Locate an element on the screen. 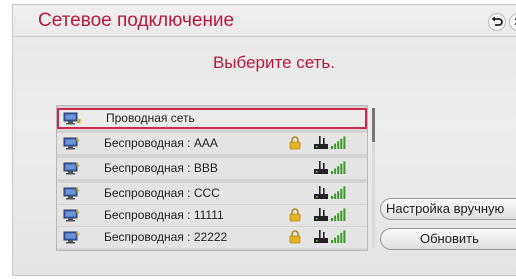 The height and width of the screenshot is (279, 516). network-row-wireless: Беспроводная : 11111 is located at coordinates (212, 215).